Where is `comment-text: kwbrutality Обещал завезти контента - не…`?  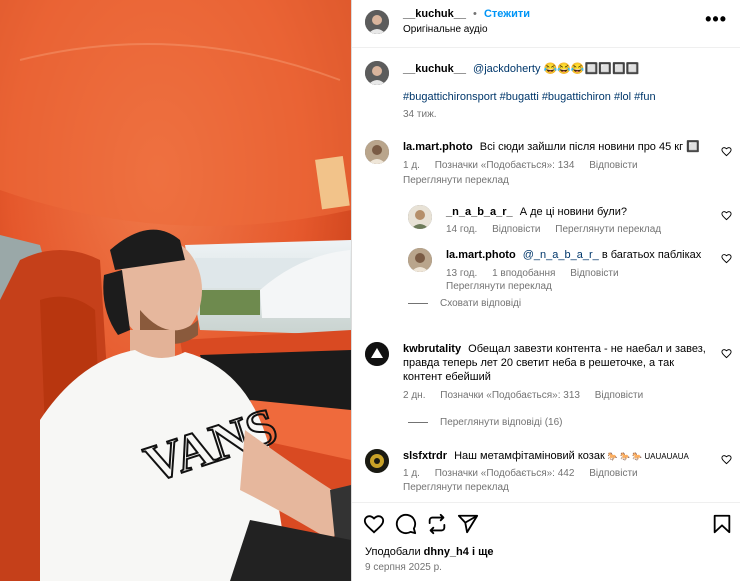 comment-text: kwbrutality Обещал завезти контента - не… is located at coordinates (563, 363).